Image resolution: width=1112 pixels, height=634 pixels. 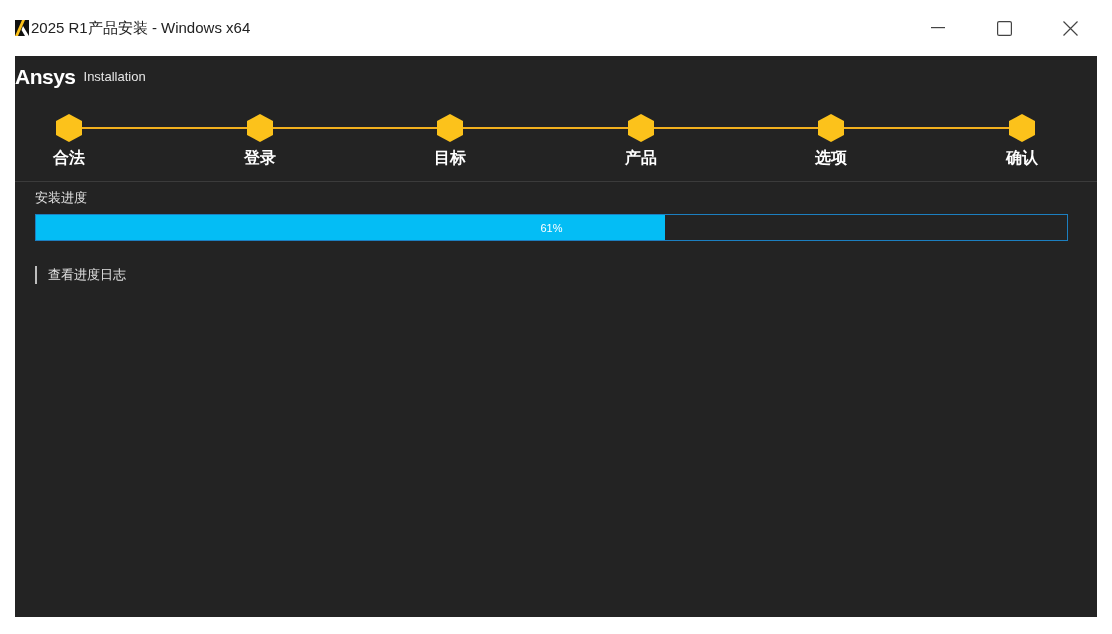 I want to click on brand-logo: Ansys, so click(x=45, y=76).